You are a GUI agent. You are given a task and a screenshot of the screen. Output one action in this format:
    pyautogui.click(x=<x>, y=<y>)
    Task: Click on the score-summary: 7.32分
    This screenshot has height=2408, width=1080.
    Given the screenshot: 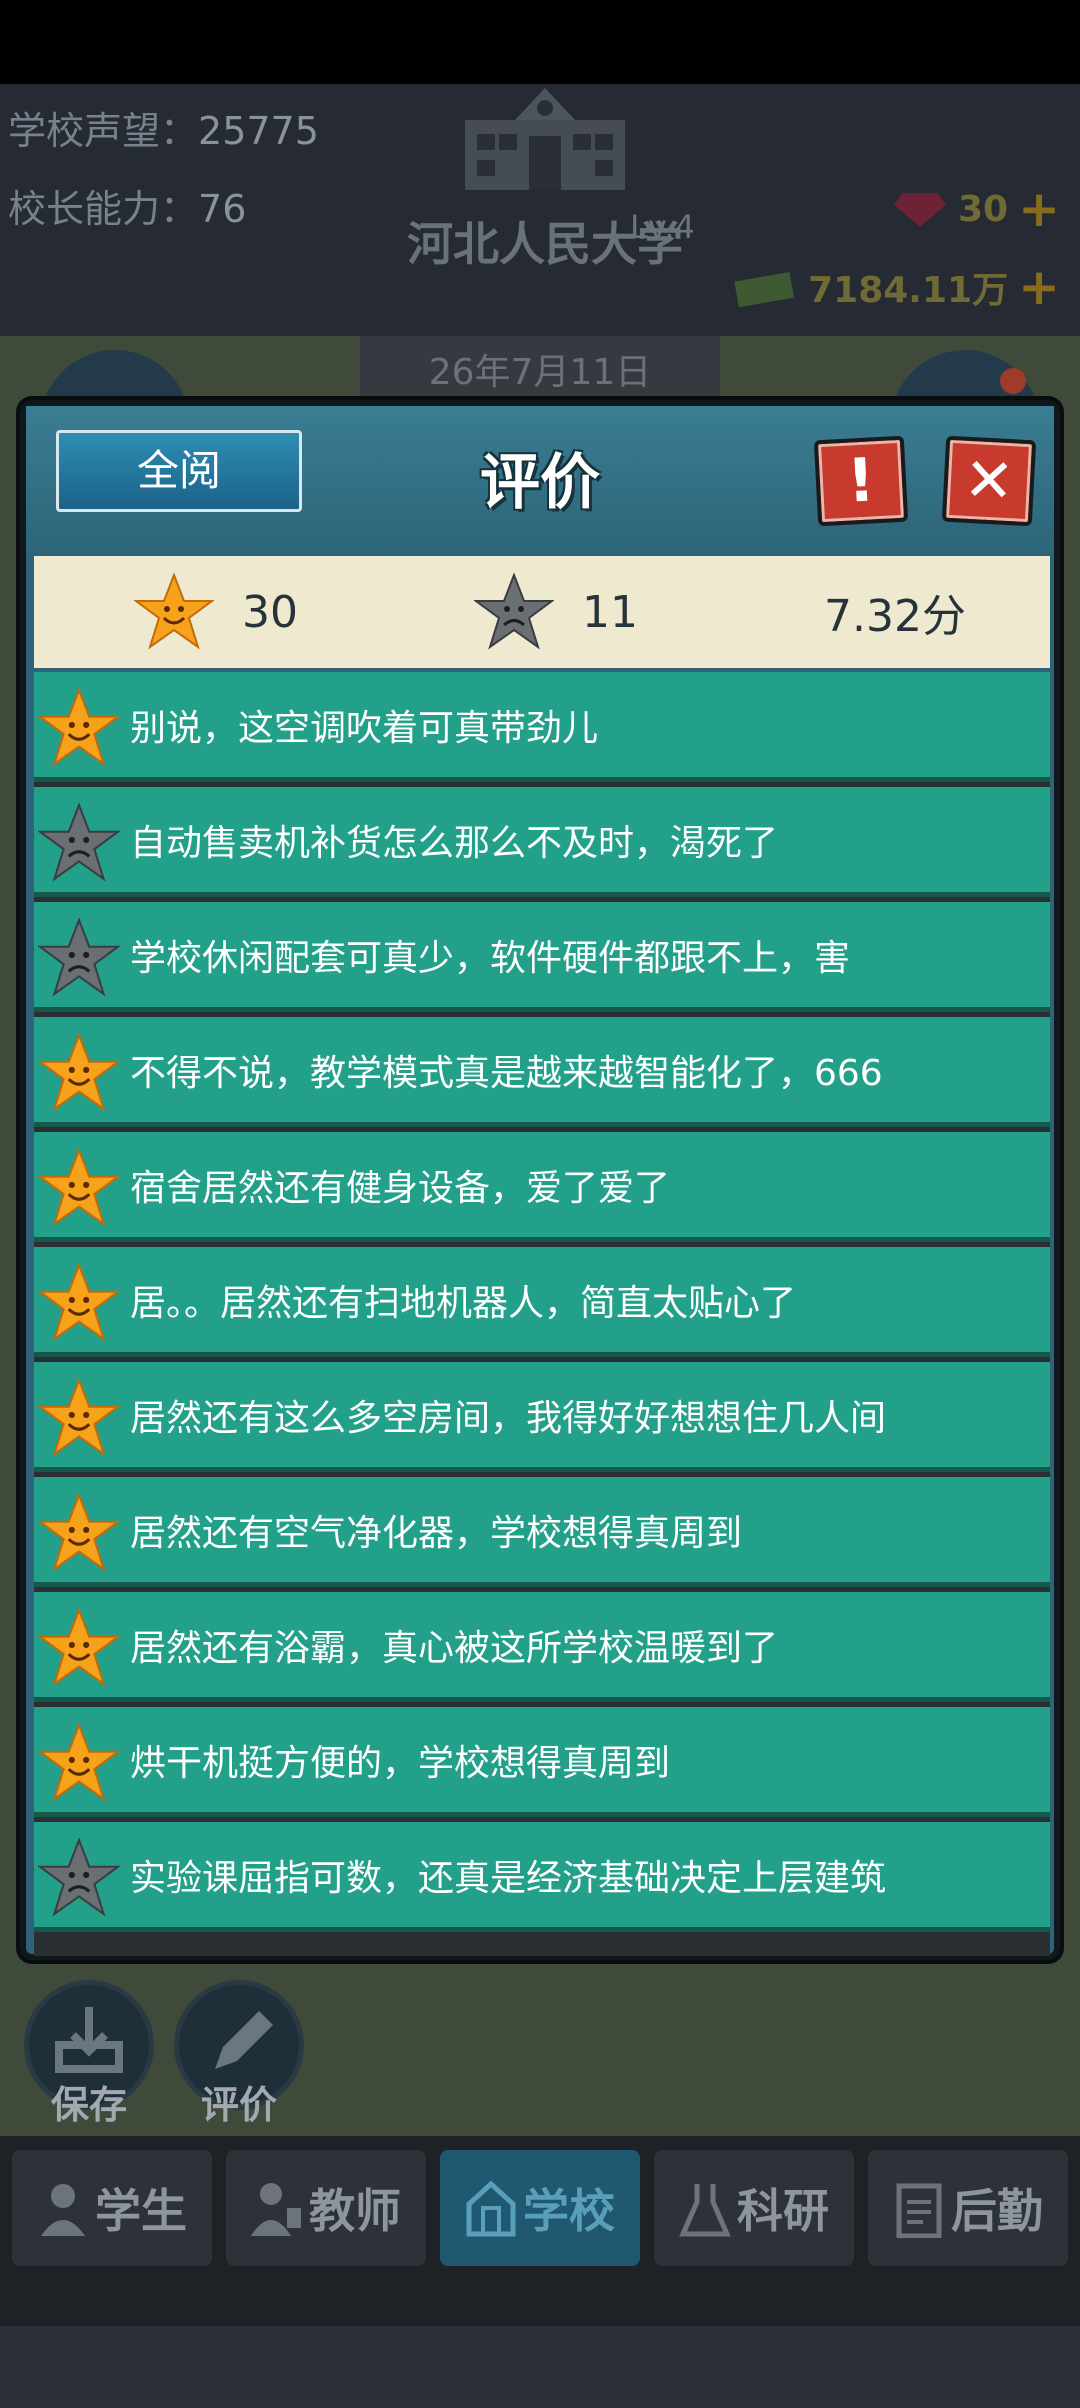 What is the action you would take?
    pyautogui.click(x=895, y=612)
    